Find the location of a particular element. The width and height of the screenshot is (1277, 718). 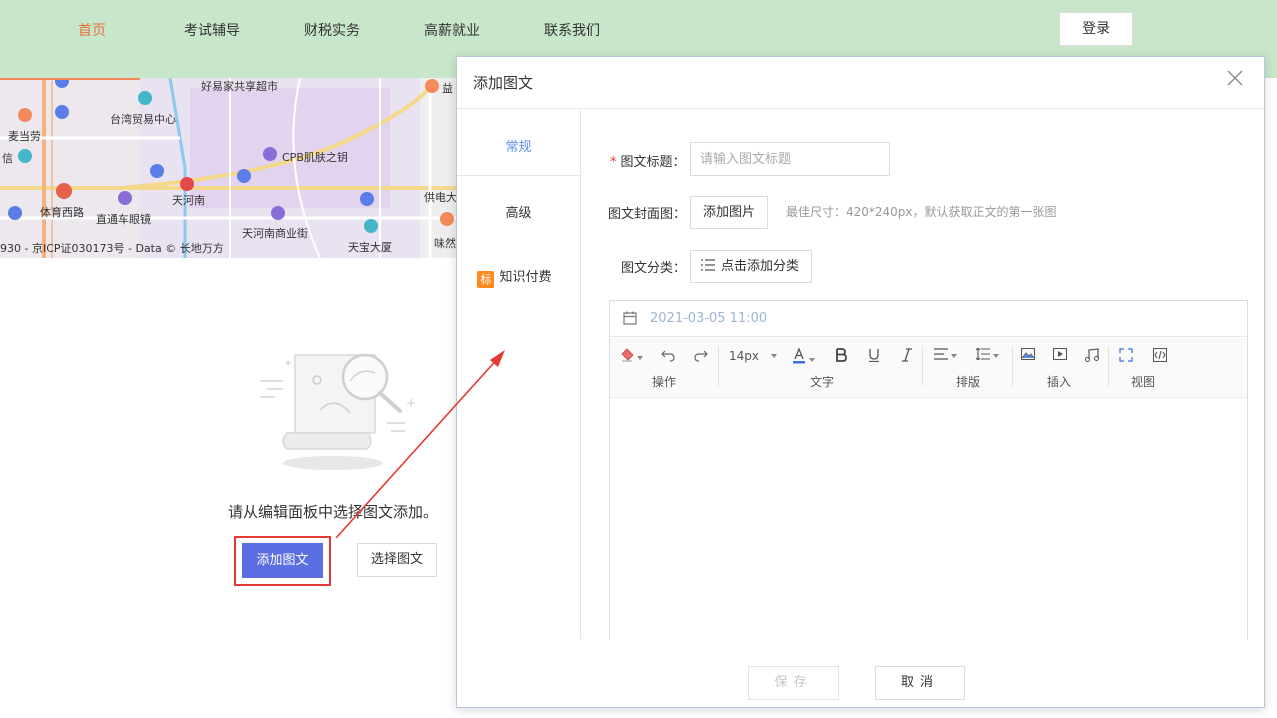

category-label: 图文分类： is located at coordinates (654, 268).